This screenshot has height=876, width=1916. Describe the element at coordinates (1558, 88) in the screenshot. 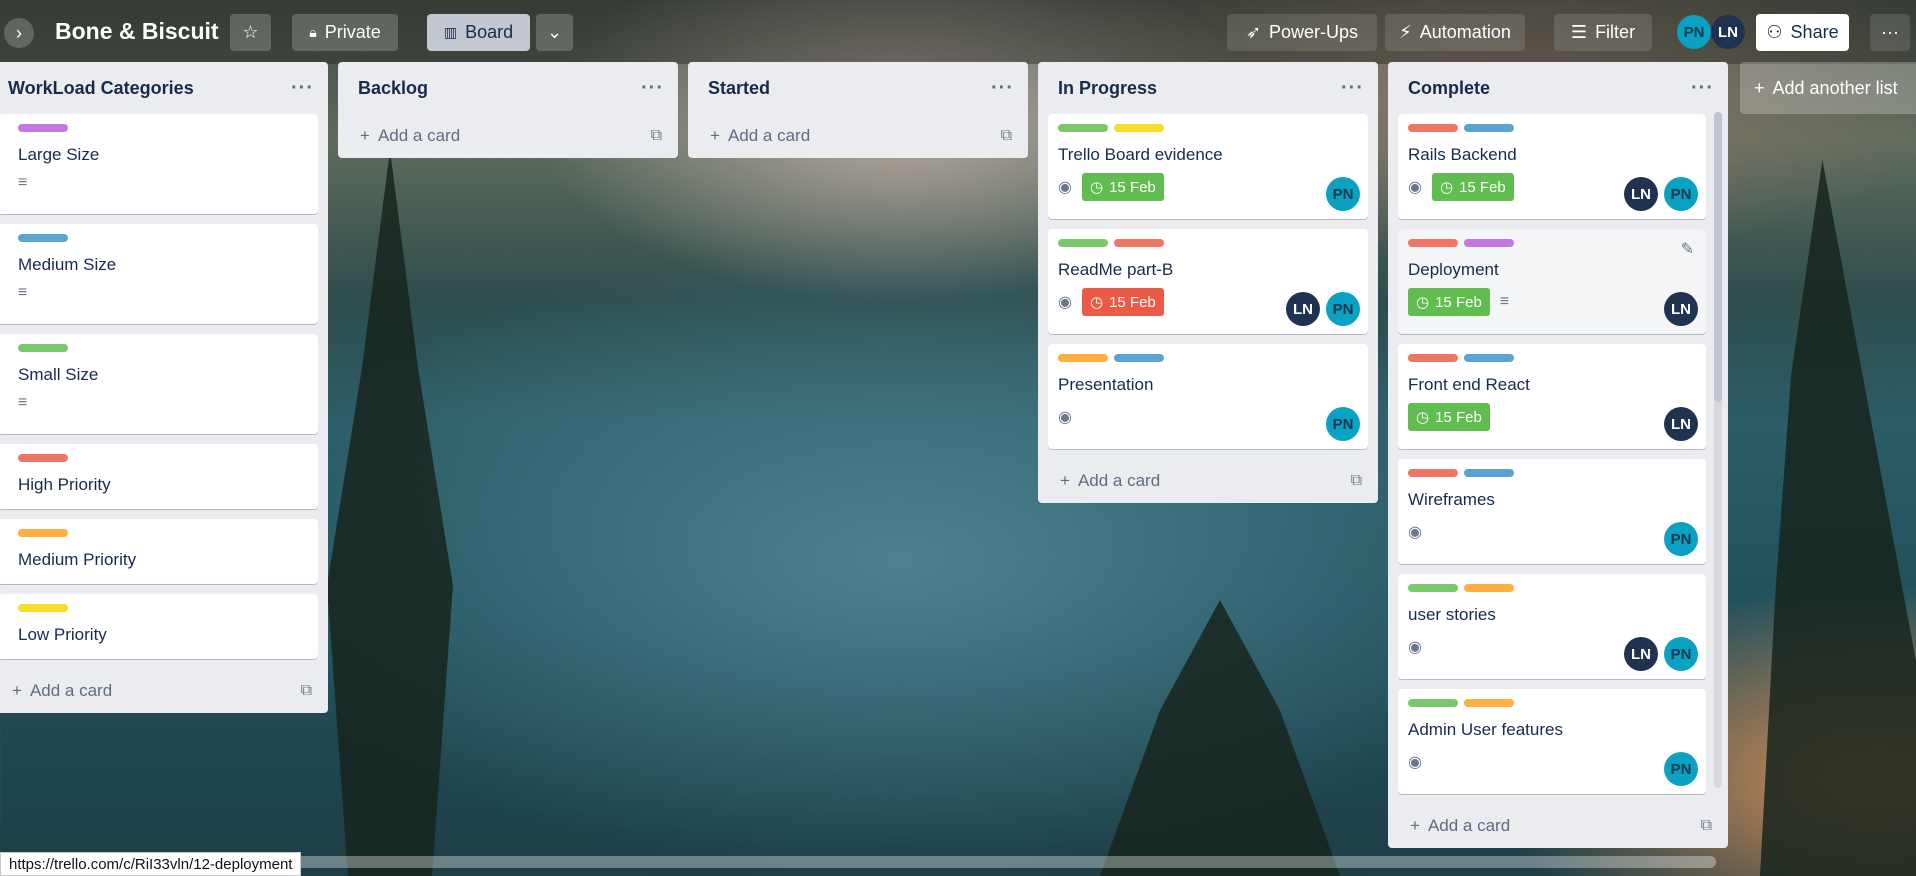

I see `list-header: Complete ···` at that location.